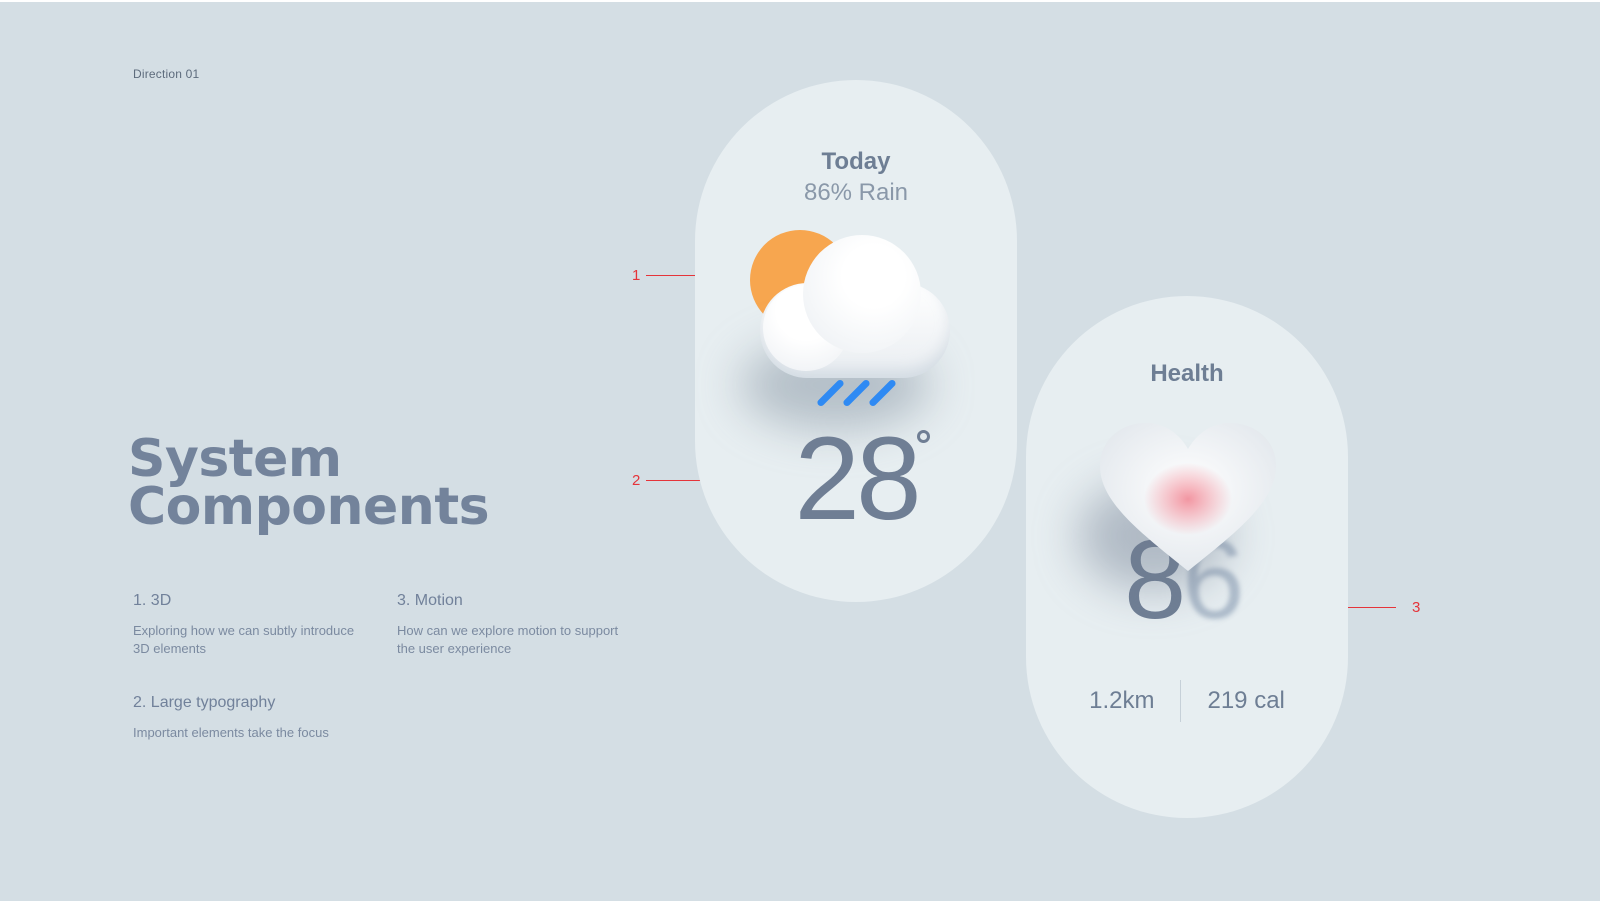  I want to click on health-card: Health 86 1.2km 219 cal, so click(1187, 557).